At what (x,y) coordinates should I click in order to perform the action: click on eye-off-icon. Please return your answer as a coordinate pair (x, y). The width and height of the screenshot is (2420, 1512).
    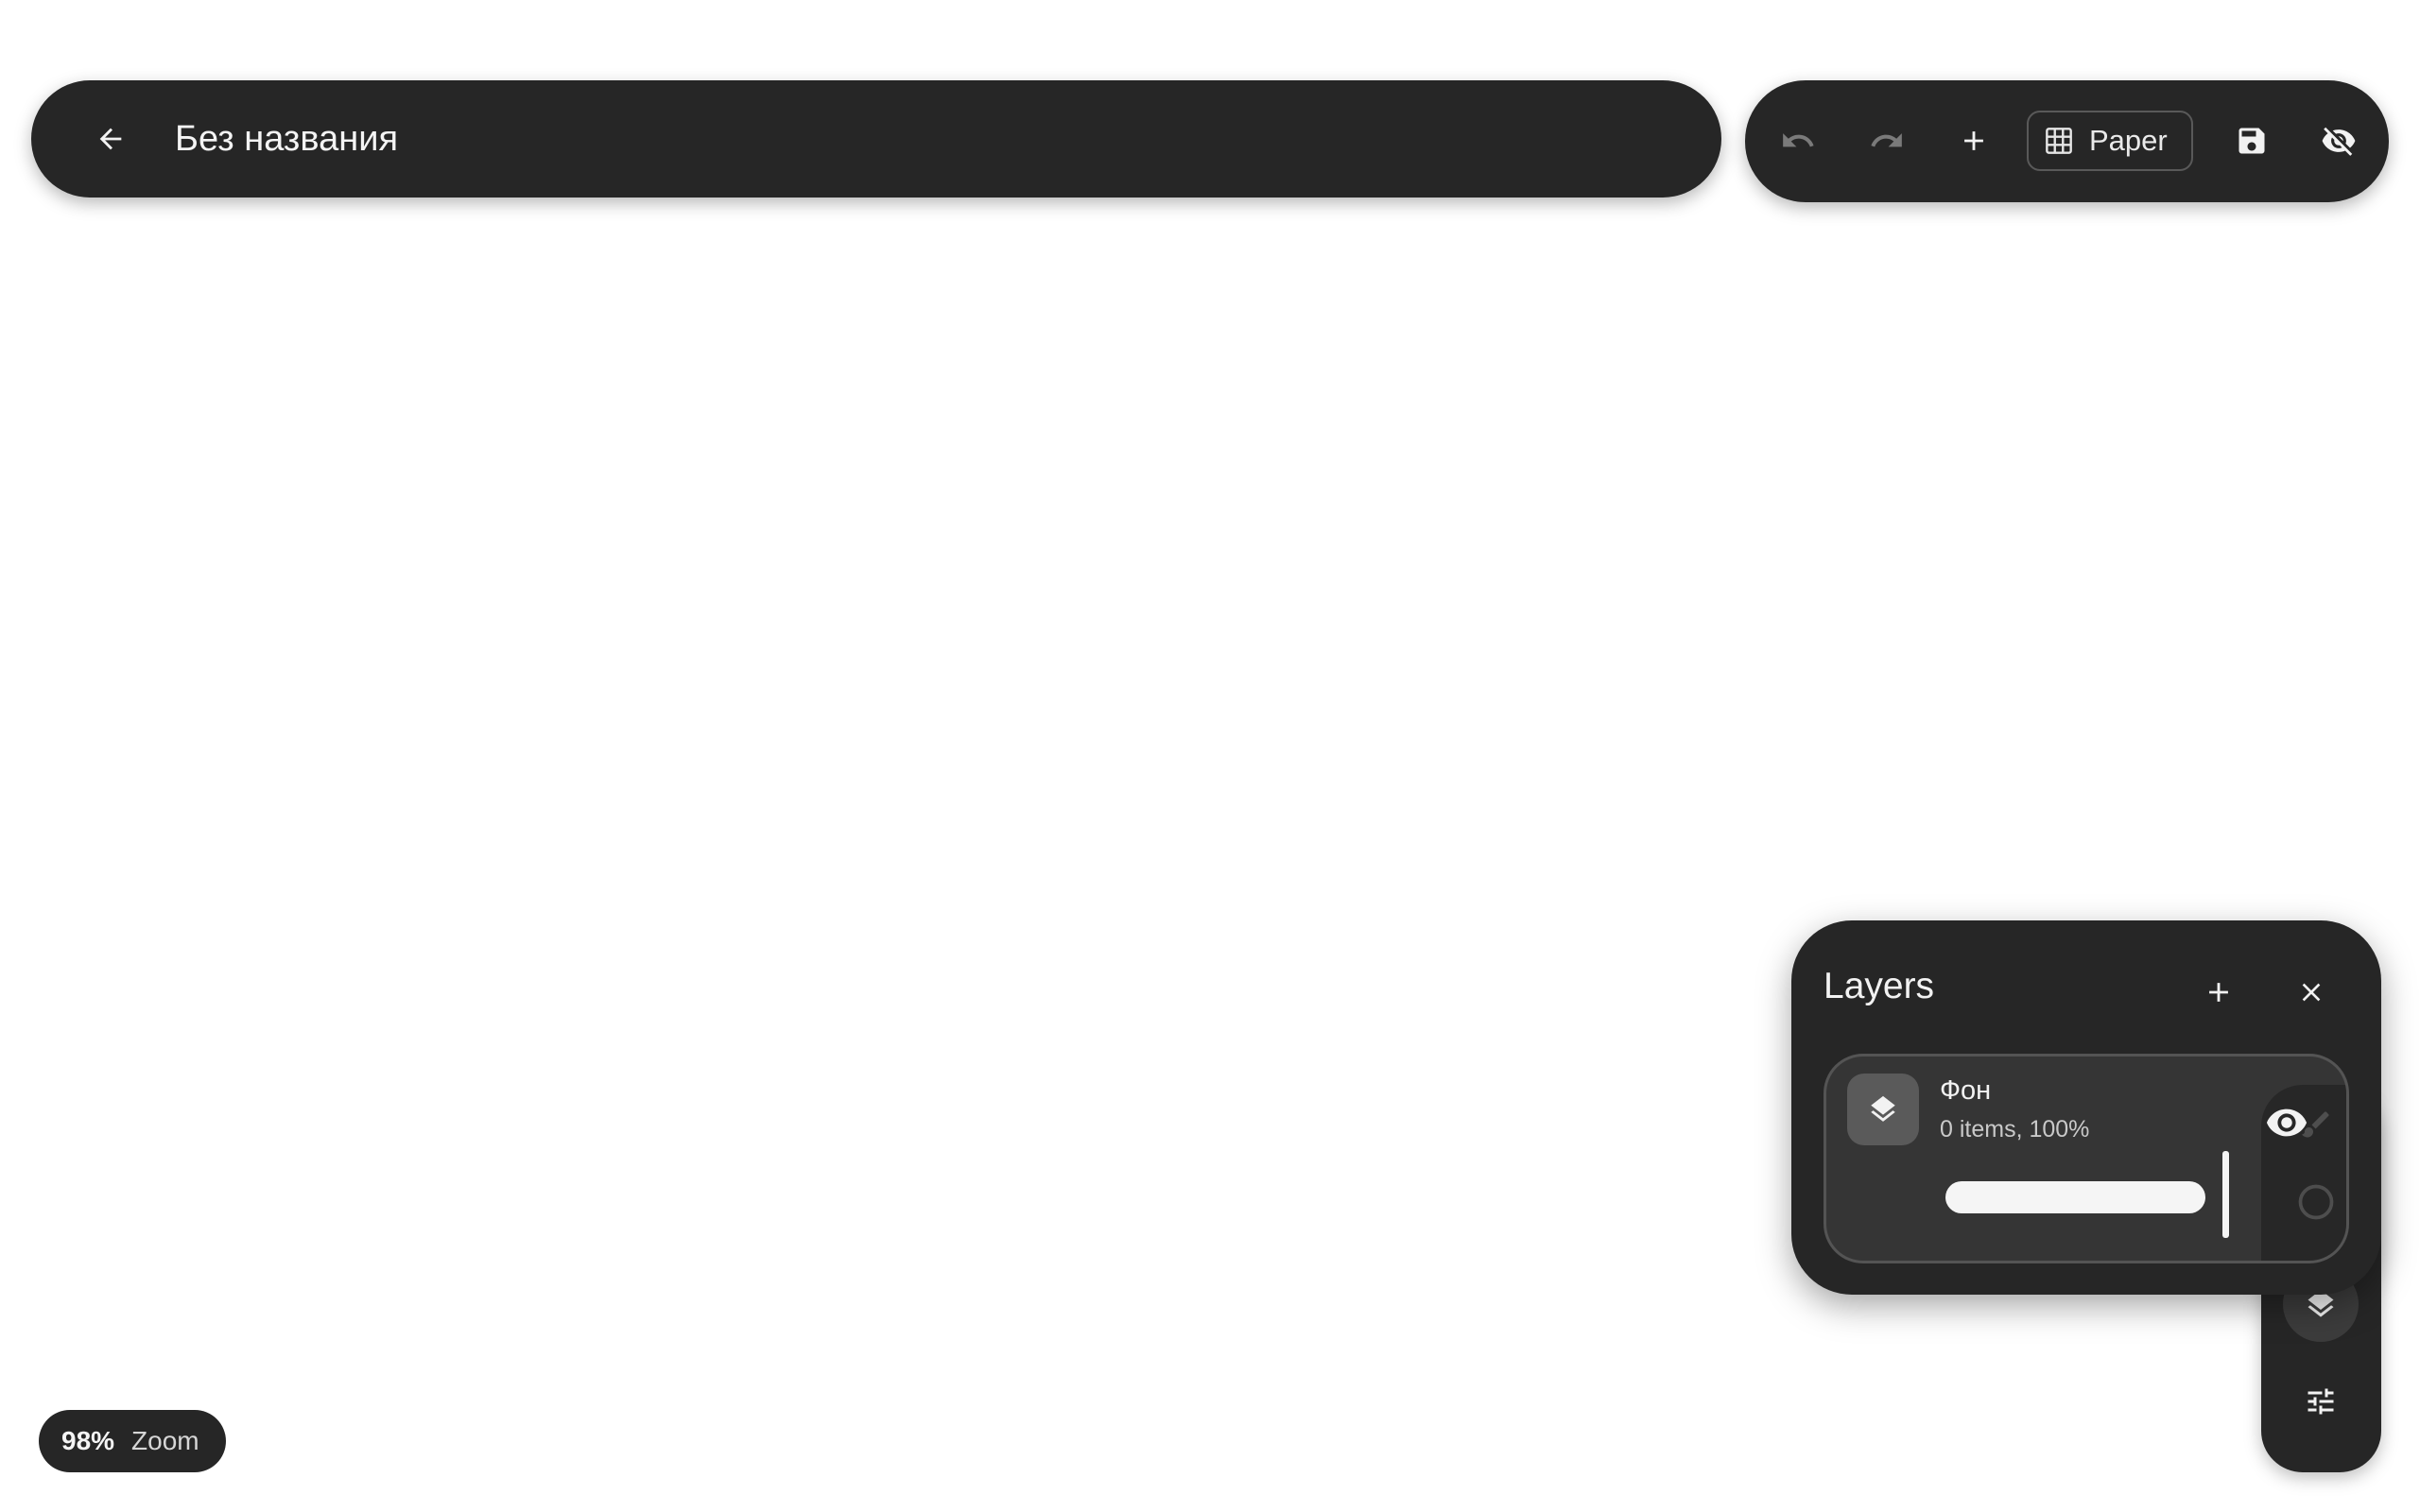
    Looking at the image, I should click on (2339, 141).